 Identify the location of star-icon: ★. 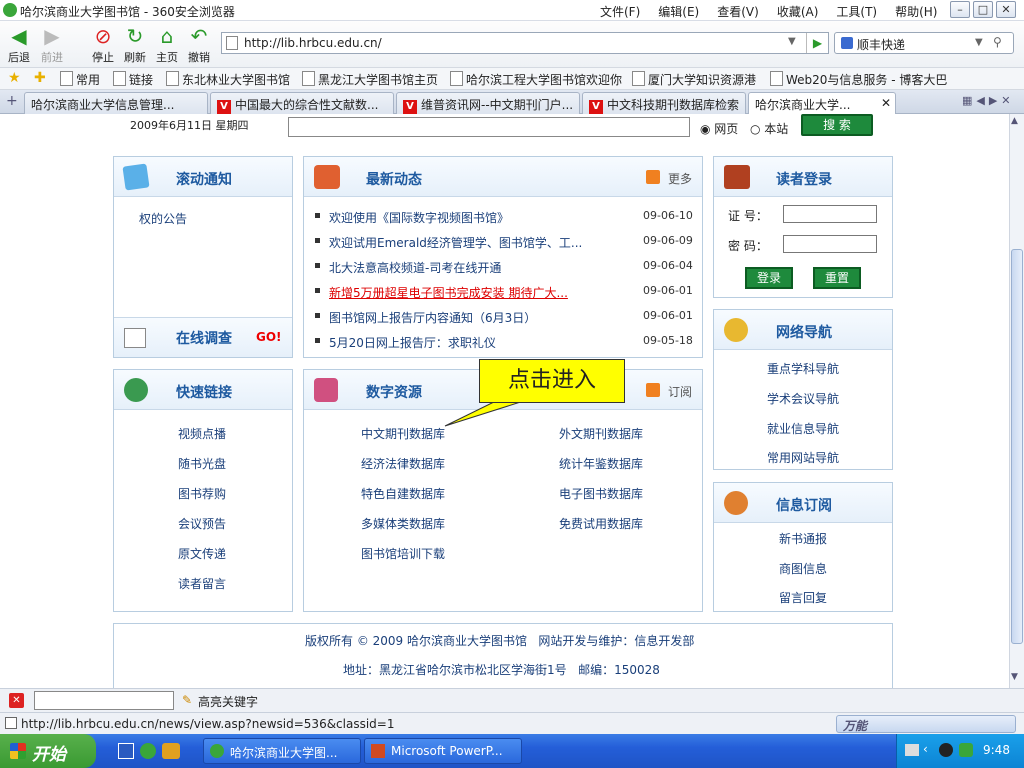
(14, 78).